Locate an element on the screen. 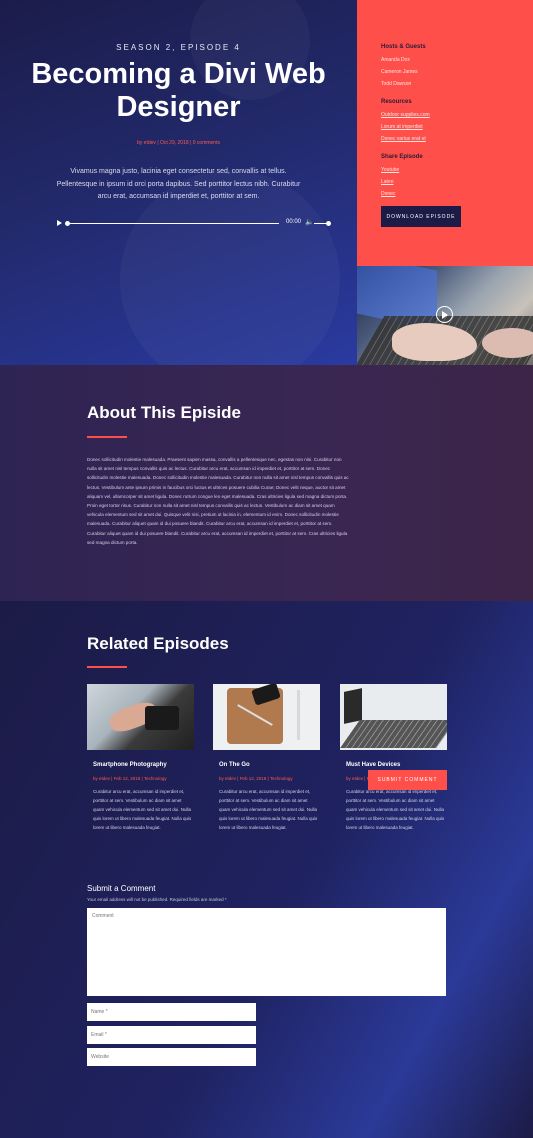  hand-image-part is located at coordinates (507, 343).